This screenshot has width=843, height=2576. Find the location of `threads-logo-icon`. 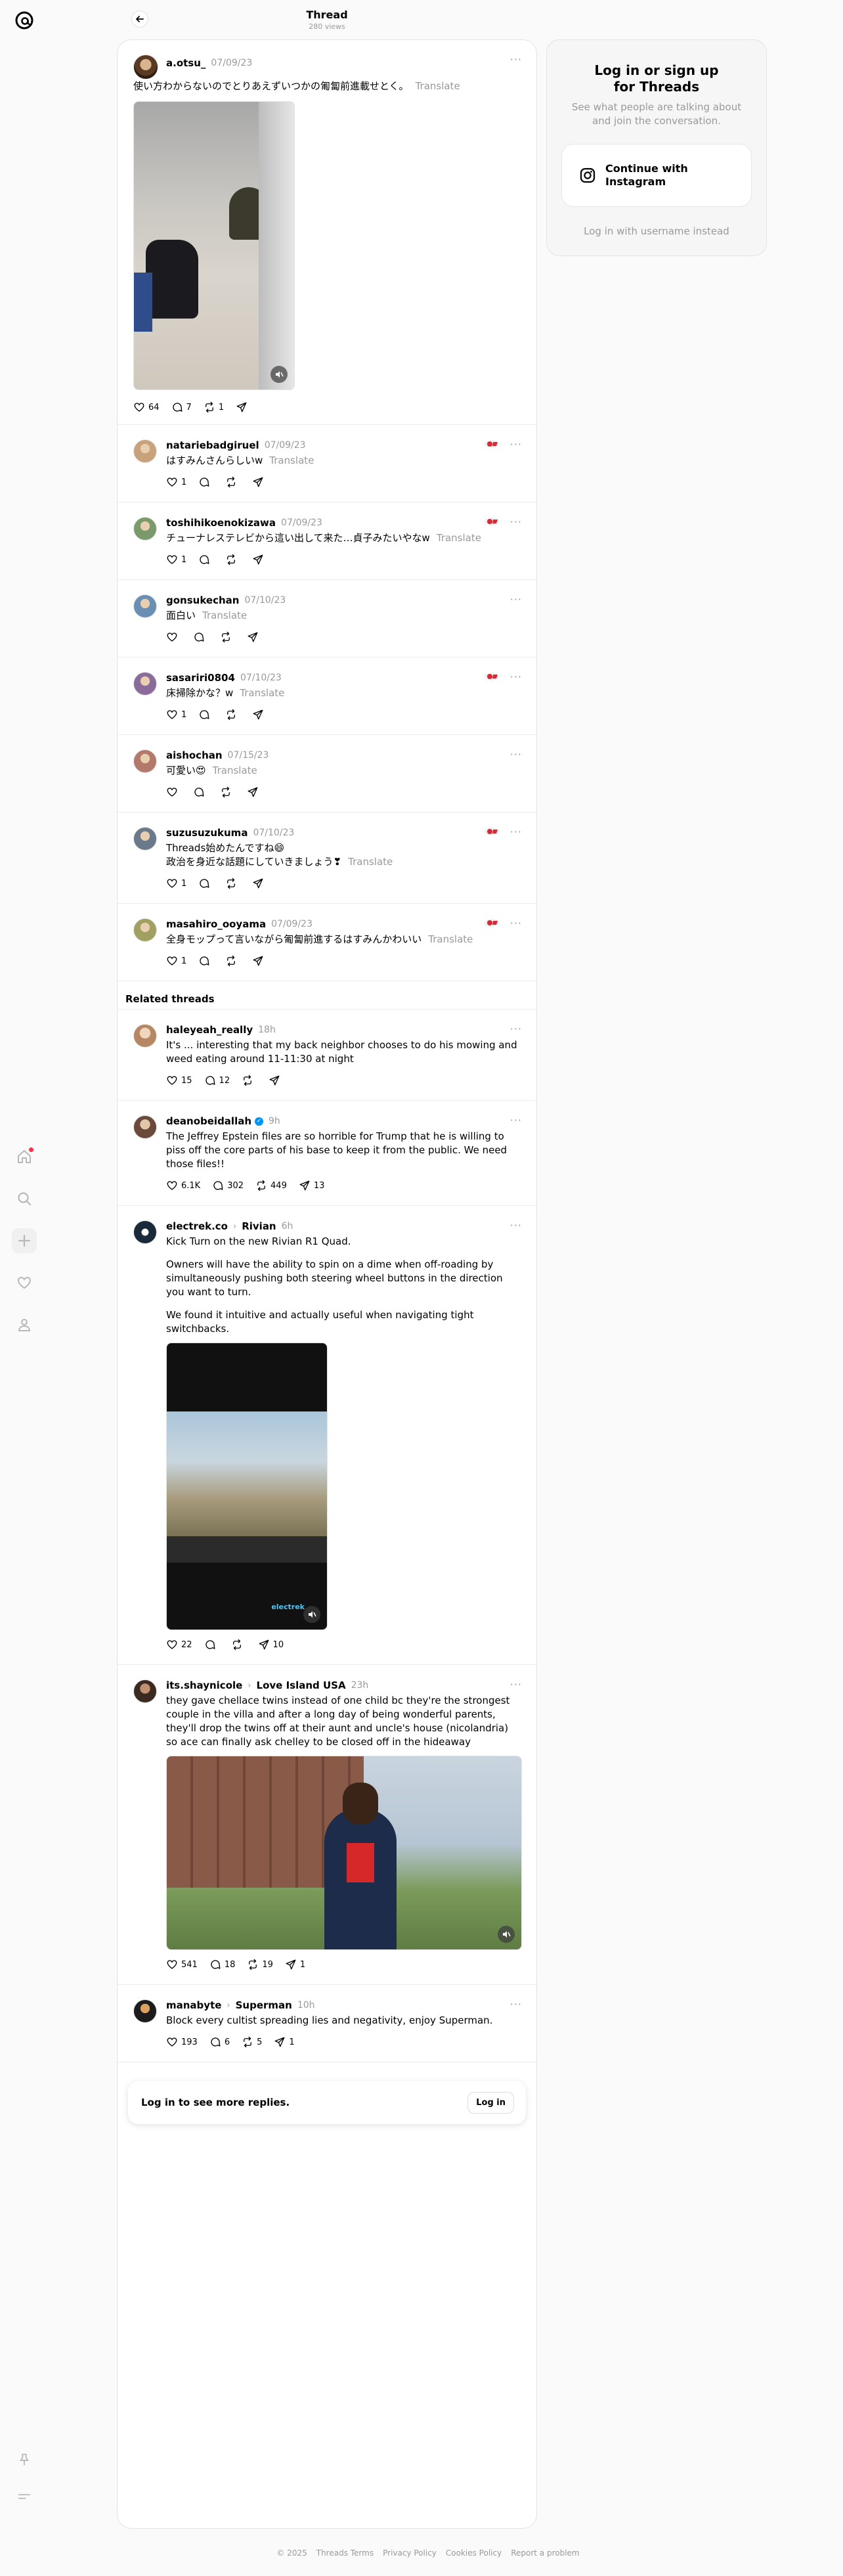

threads-logo-icon is located at coordinates (24, 20).